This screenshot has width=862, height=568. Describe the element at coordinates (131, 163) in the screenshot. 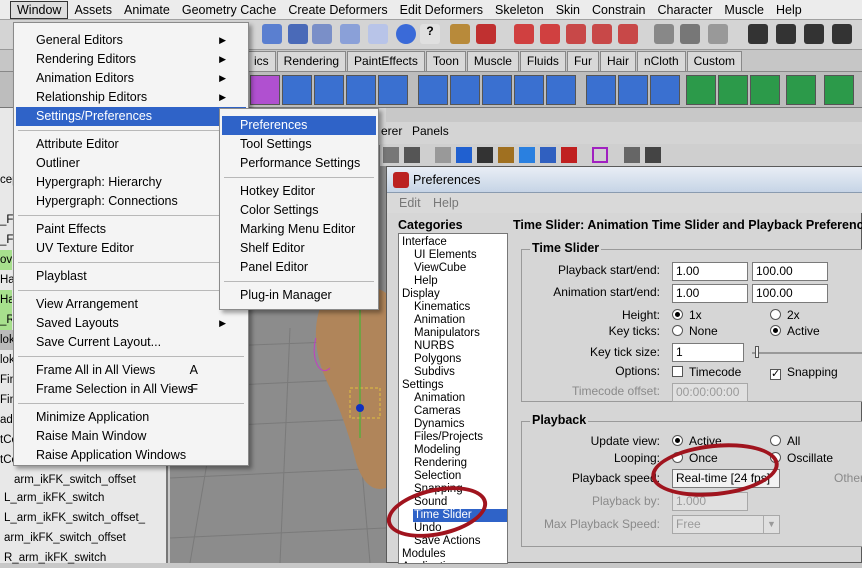

I see `menu-item-outliner: Outliner` at that location.